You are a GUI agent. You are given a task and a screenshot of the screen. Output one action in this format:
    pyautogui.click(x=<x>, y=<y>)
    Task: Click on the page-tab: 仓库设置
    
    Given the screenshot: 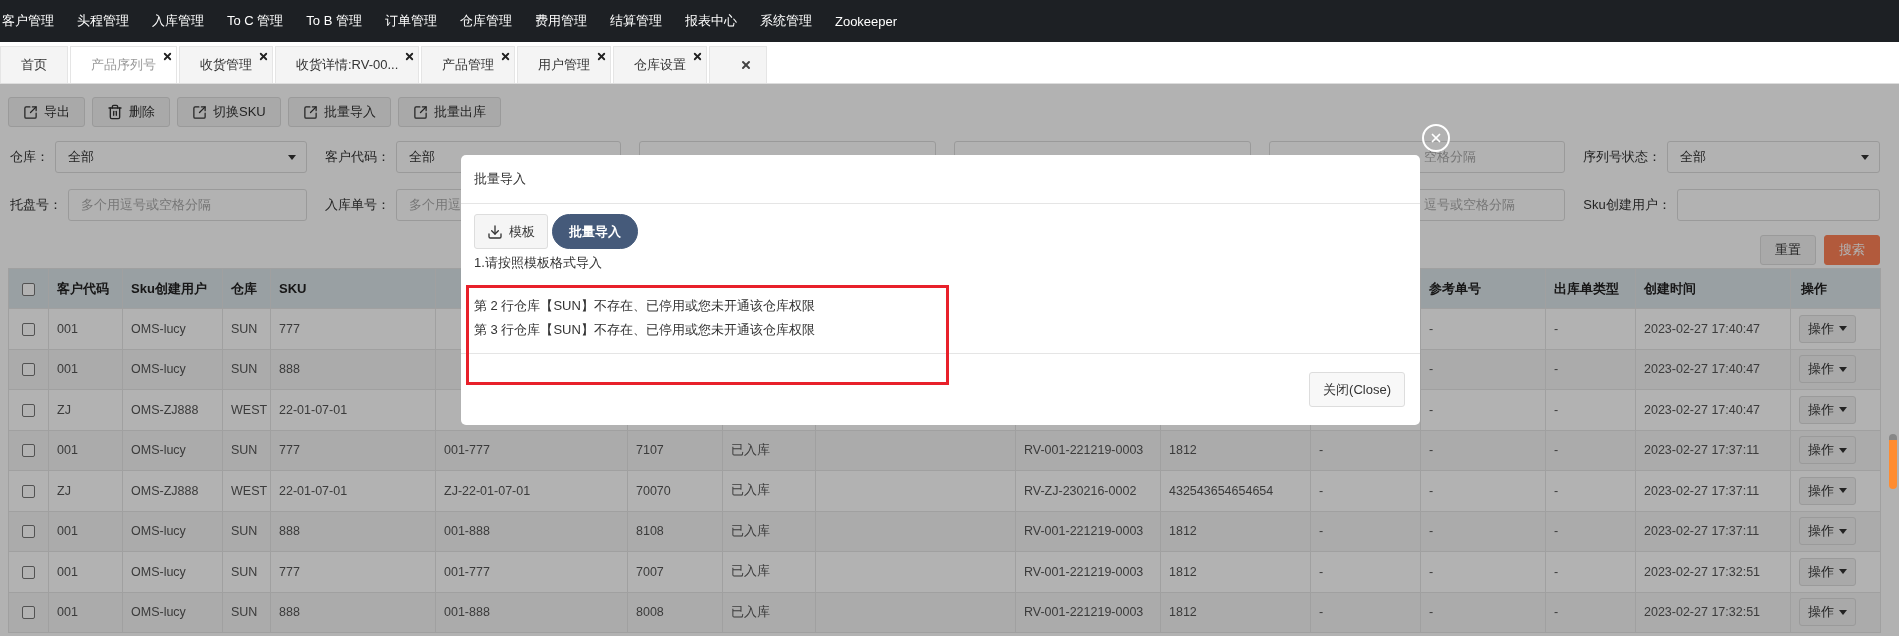 What is the action you would take?
    pyautogui.click(x=660, y=64)
    